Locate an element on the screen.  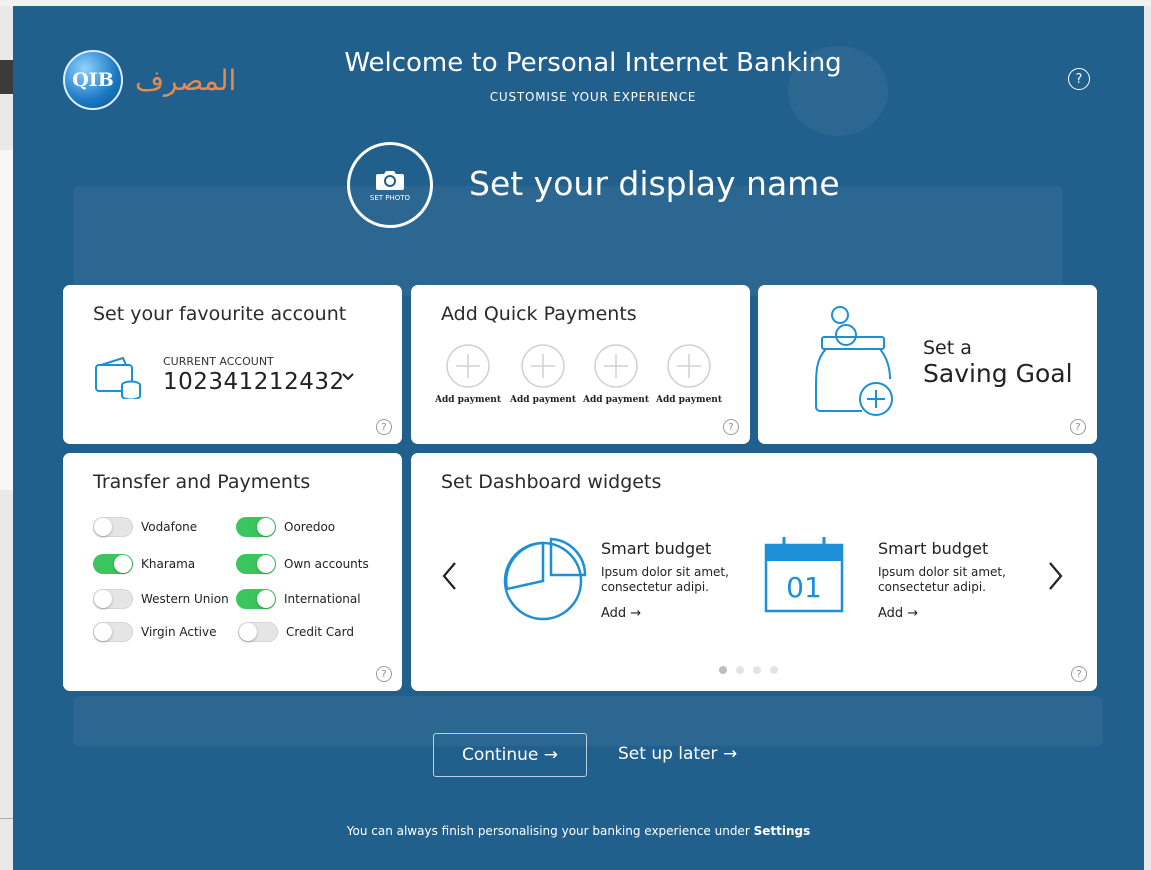
set-photo-label: SET PHOTO is located at coordinates (390, 197).